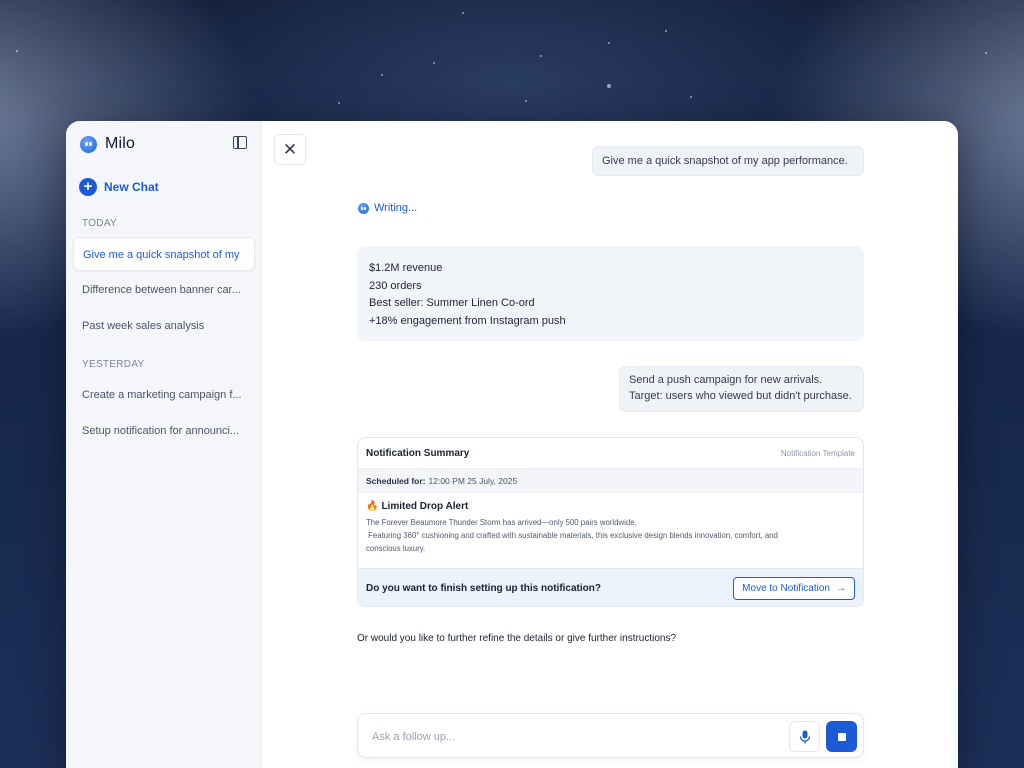 Image resolution: width=1024 pixels, height=768 pixels. I want to click on fire-icon: 🔥, so click(372, 506).